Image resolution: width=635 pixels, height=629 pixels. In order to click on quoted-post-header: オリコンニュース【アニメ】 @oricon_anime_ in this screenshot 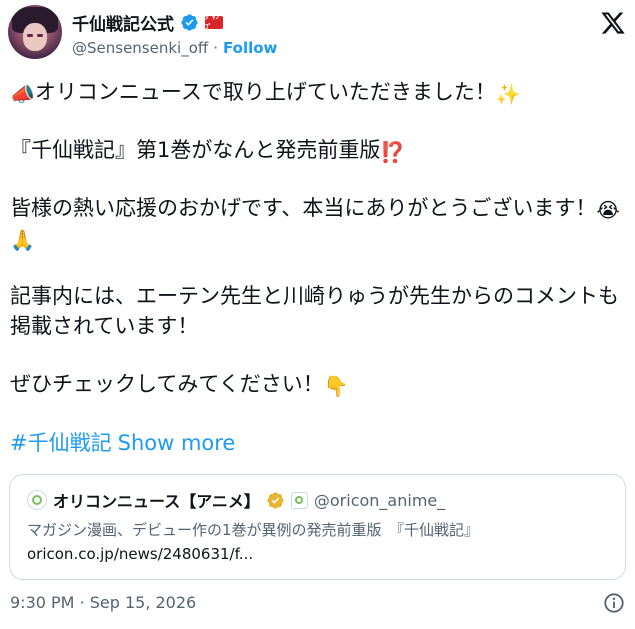, I will do `click(236, 500)`.